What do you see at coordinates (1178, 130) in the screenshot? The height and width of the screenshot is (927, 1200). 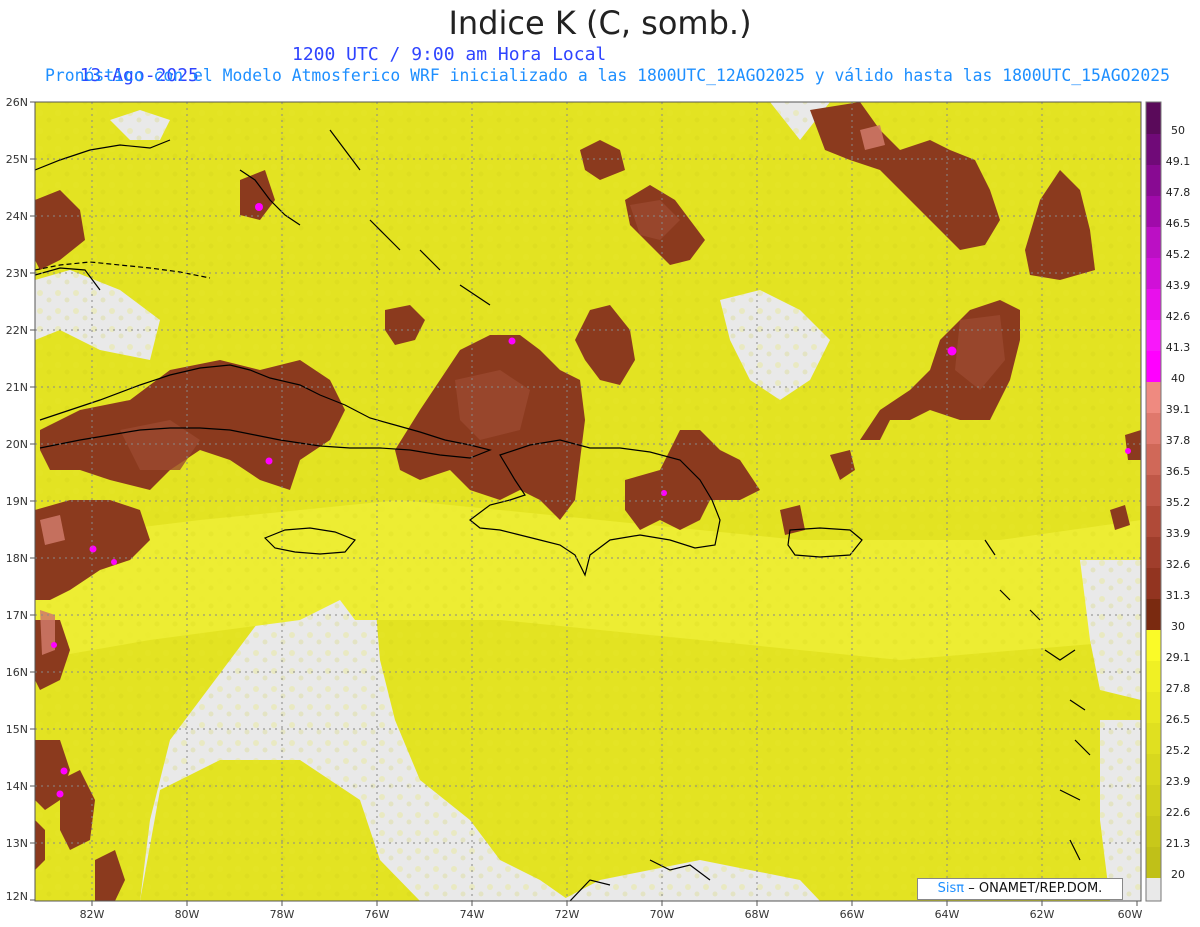 I see `colorbar-label: 50` at bounding box center [1178, 130].